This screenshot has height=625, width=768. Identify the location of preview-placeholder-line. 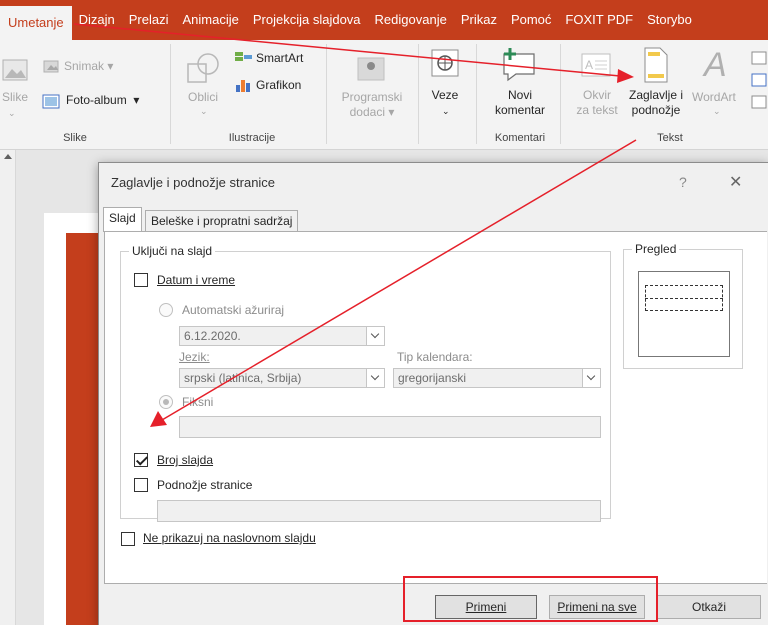
(684, 304).